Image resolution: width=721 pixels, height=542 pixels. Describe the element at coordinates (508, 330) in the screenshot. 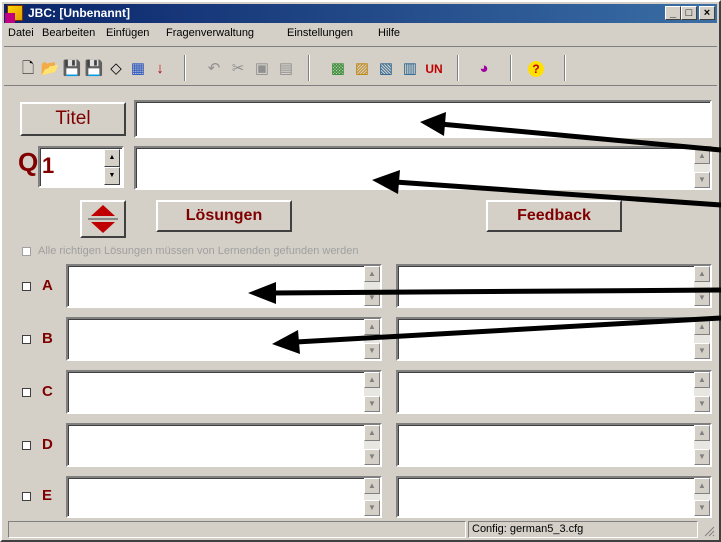

I see `arrow-answer-b` at that location.